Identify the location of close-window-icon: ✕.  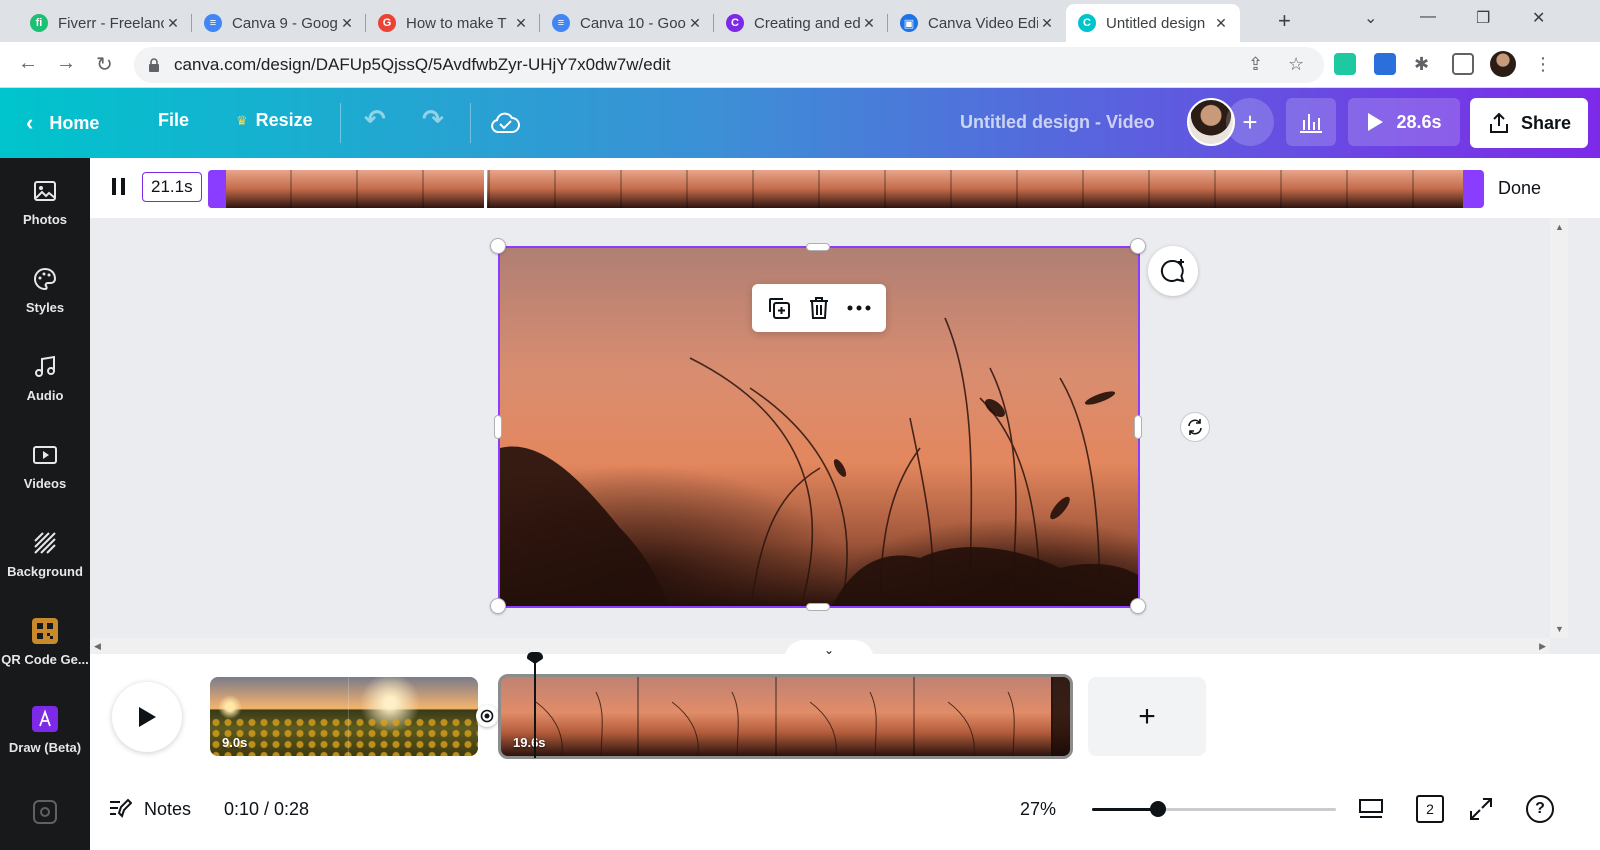
(1538, 18).